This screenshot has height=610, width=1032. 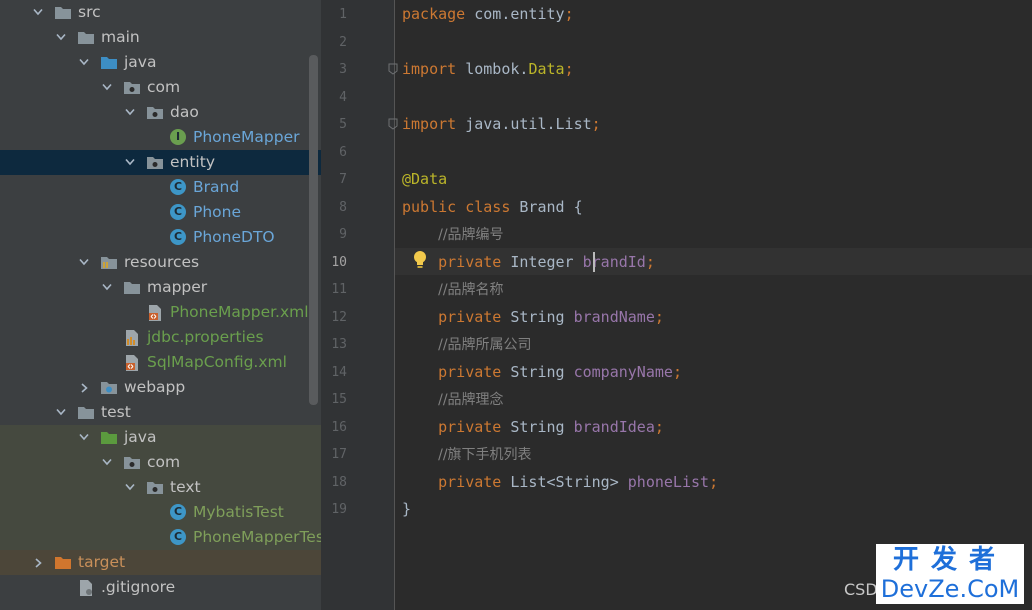 I want to click on tree-item-label: SqlMapConfig.xml, so click(x=217, y=362).